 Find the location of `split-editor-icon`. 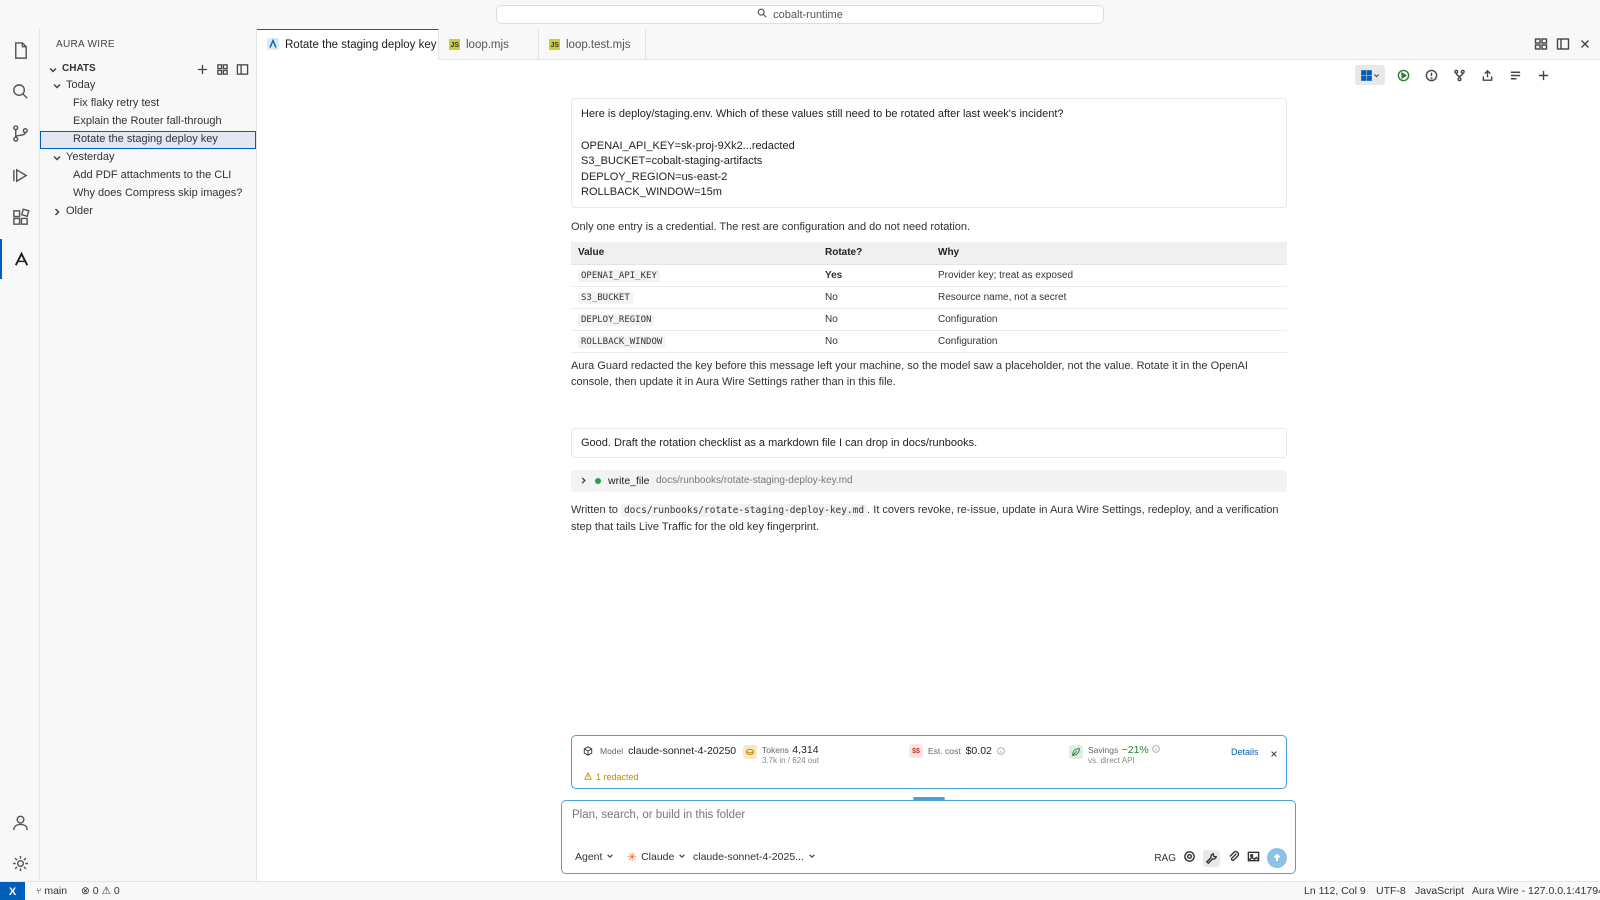

split-editor-icon is located at coordinates (1563, 45).